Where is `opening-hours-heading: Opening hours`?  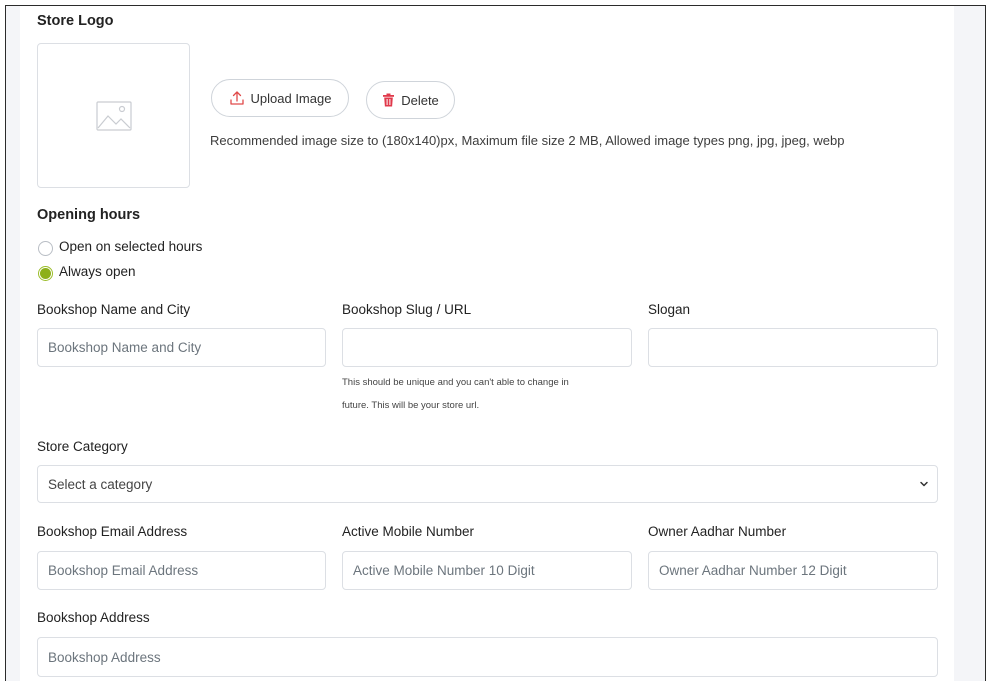 opening-hours-heading: Opening hours is located at coordinates (89, 215).